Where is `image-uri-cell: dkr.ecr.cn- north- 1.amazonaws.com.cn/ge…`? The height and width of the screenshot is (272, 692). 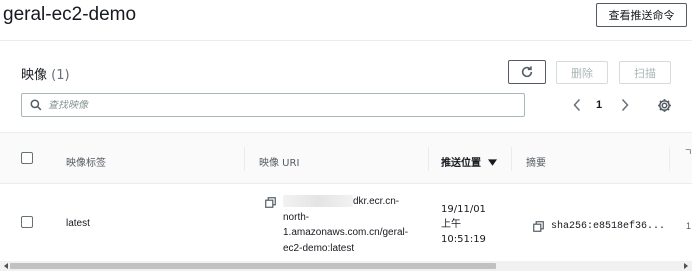
image-uri-cell: dkr.ecr.cn- north- 1.amazonaws.com.cn/ge… is located at coordinates (358, 225).